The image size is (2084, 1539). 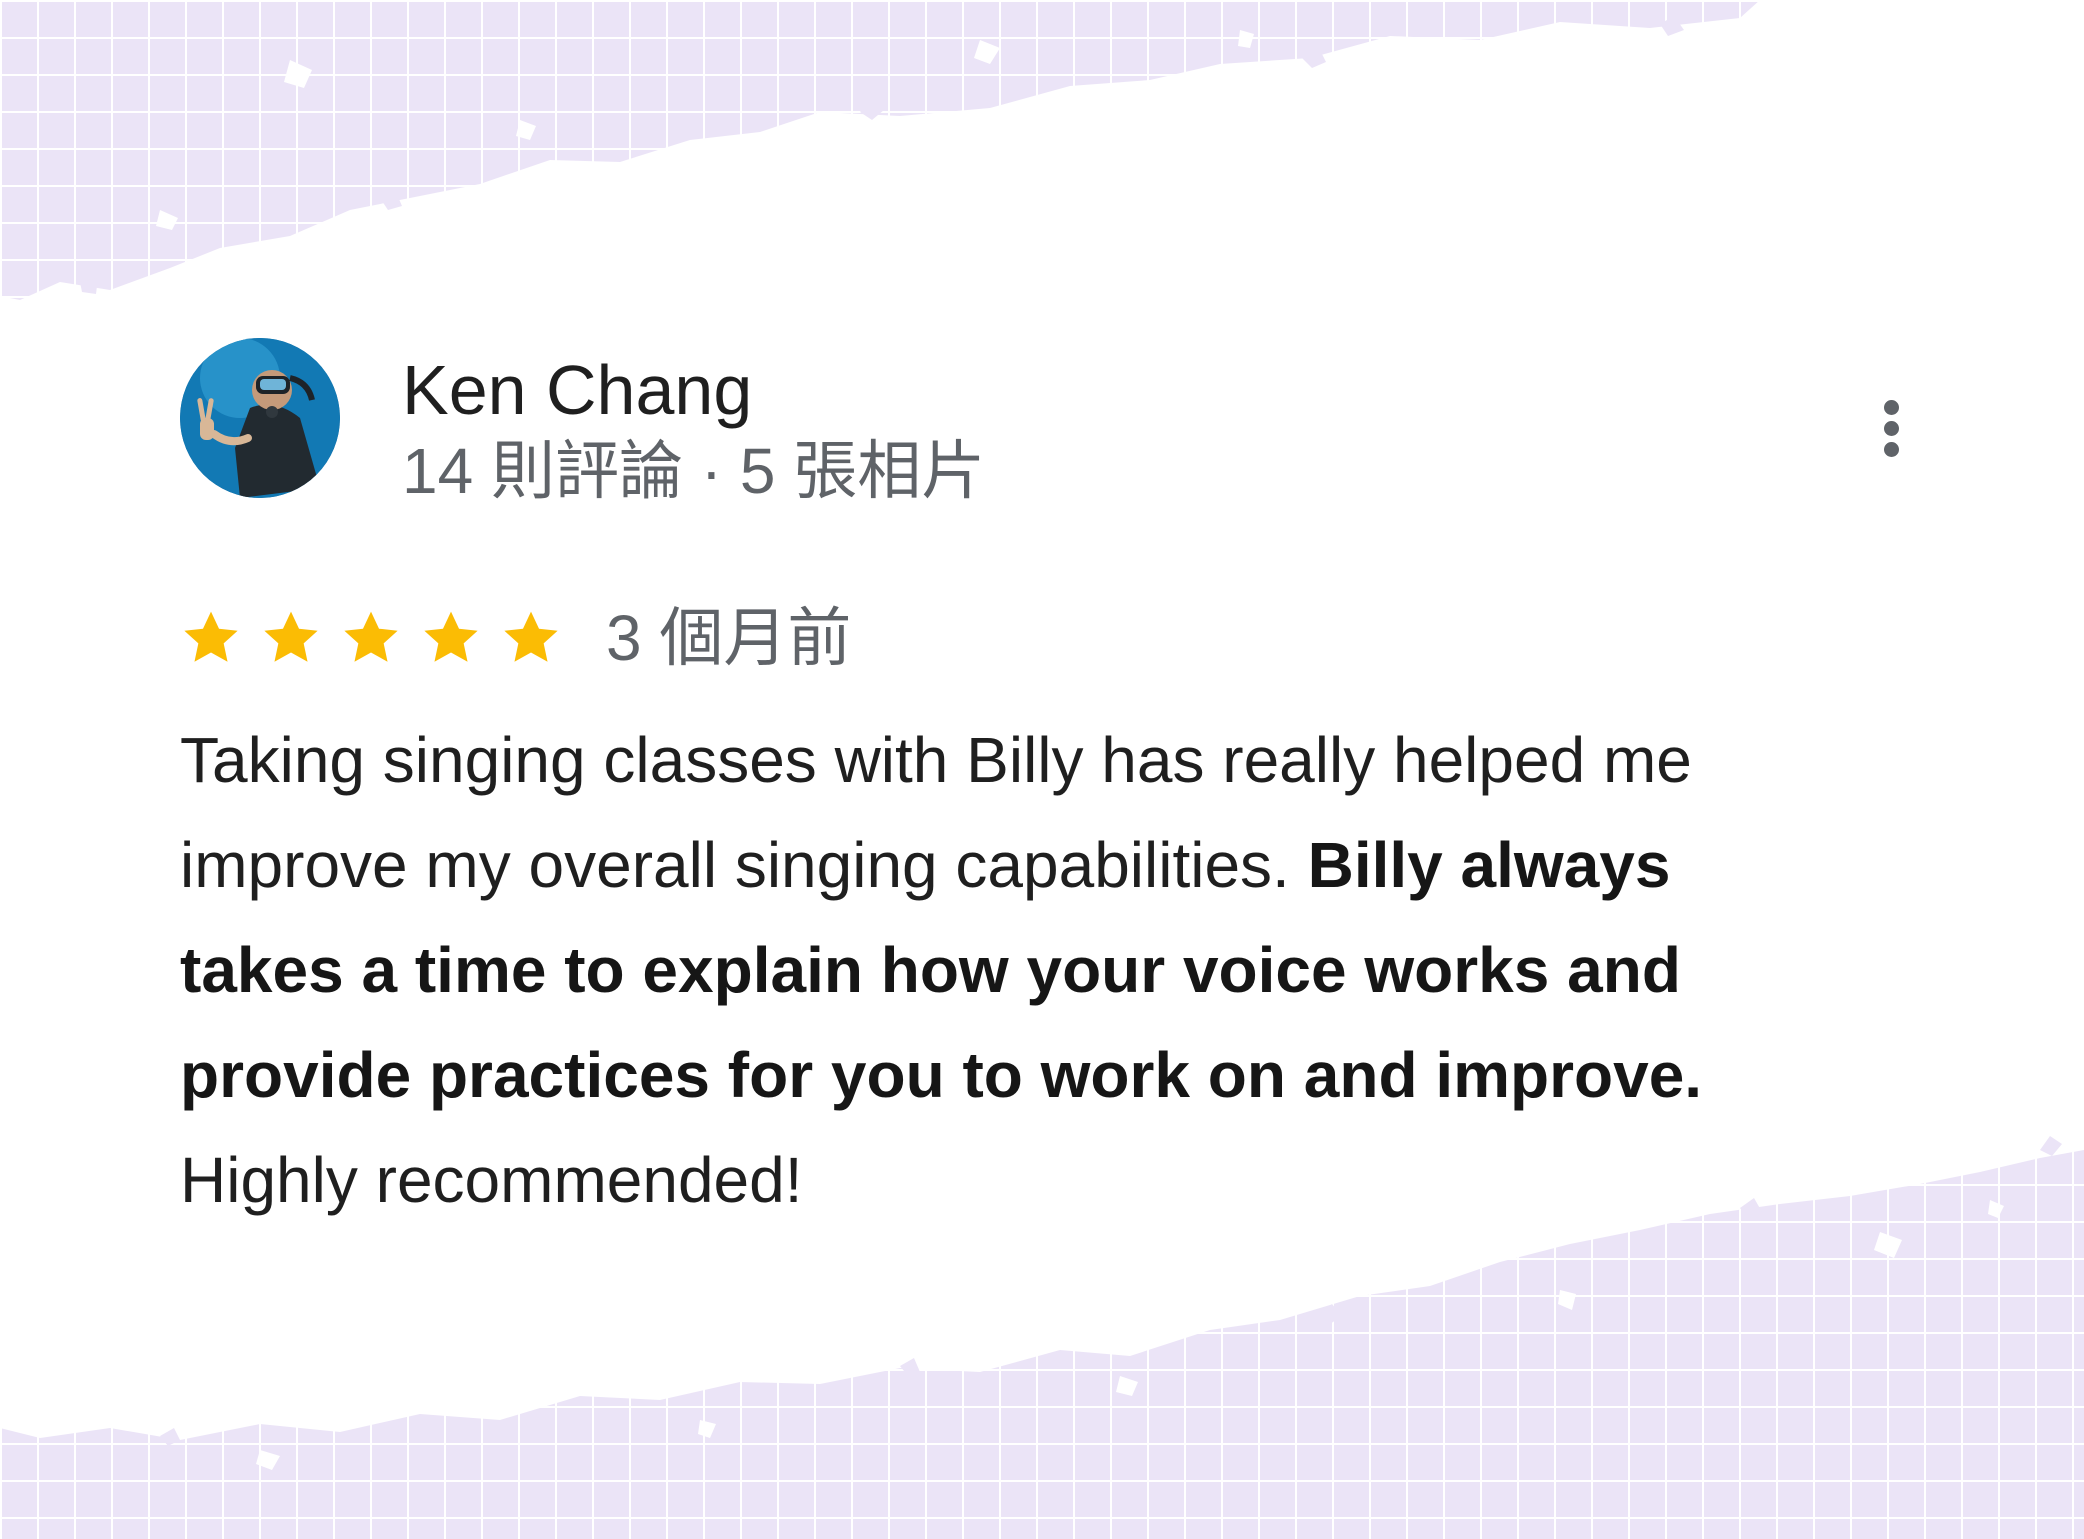 I want to click on more-options-button, so click(x=1891, y=434).